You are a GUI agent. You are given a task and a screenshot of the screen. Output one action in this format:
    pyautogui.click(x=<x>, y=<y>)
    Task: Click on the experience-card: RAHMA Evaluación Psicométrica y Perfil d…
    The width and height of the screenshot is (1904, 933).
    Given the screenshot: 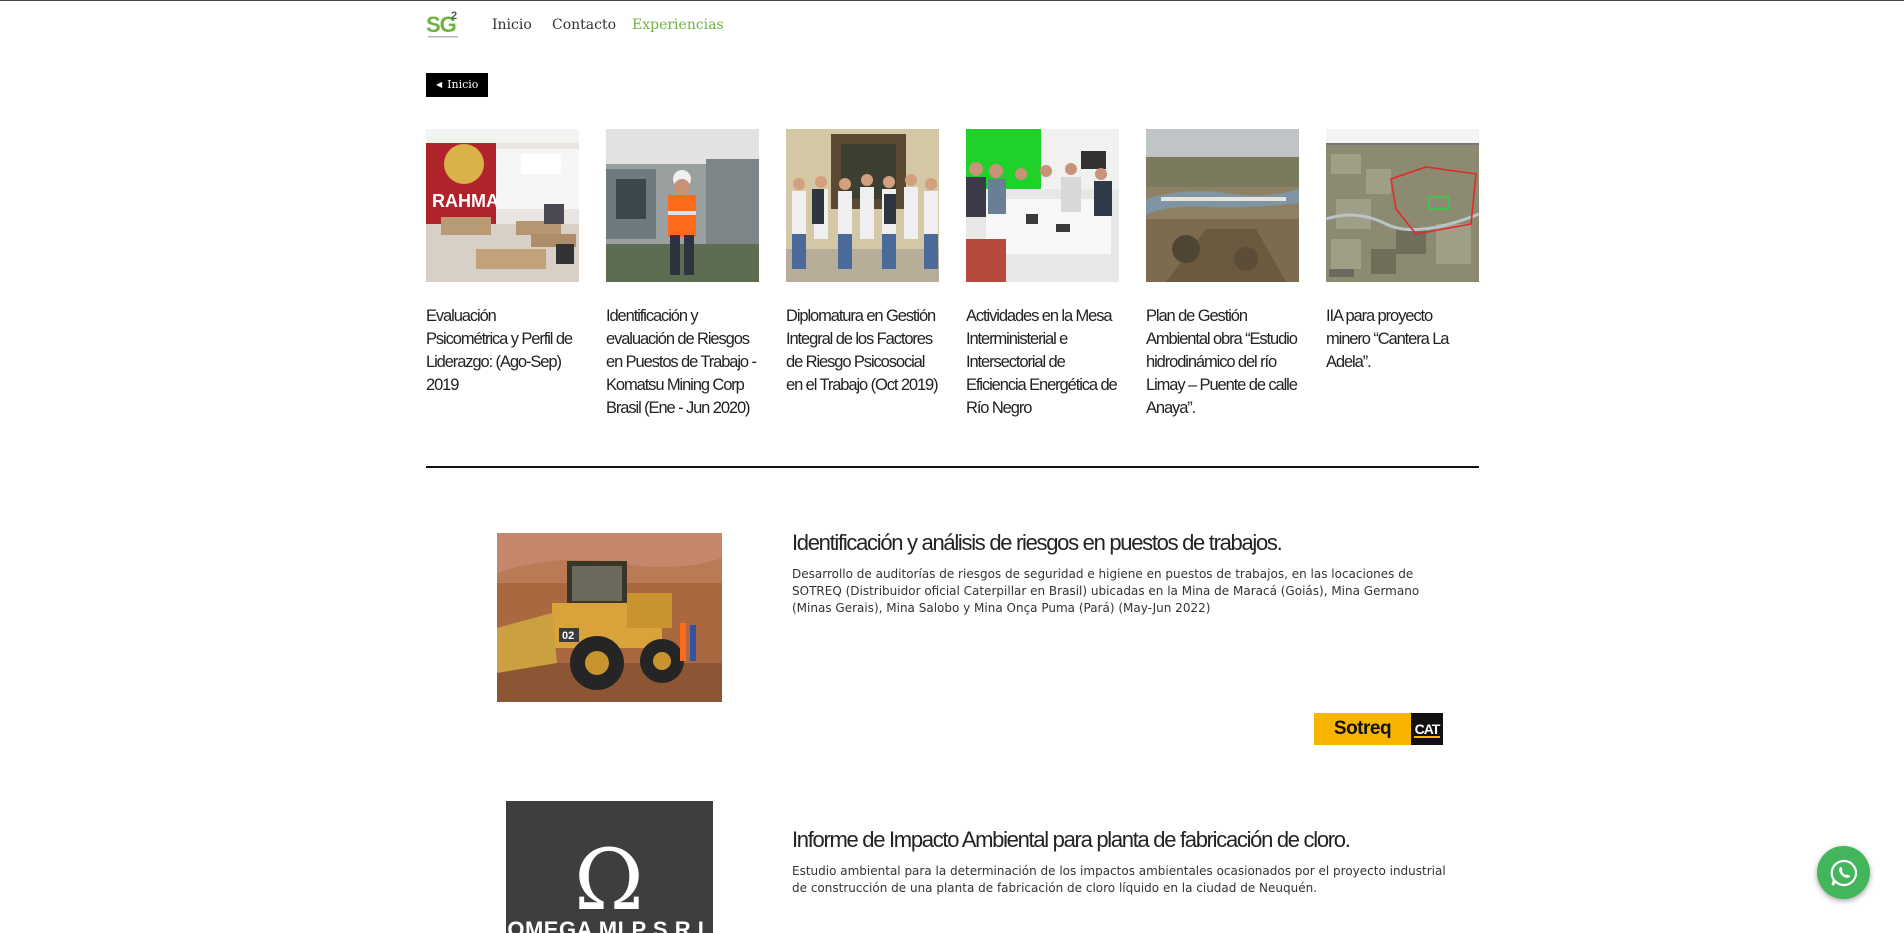 What is the action you would take?
    pyautogui.click(x=502, y=263)
    